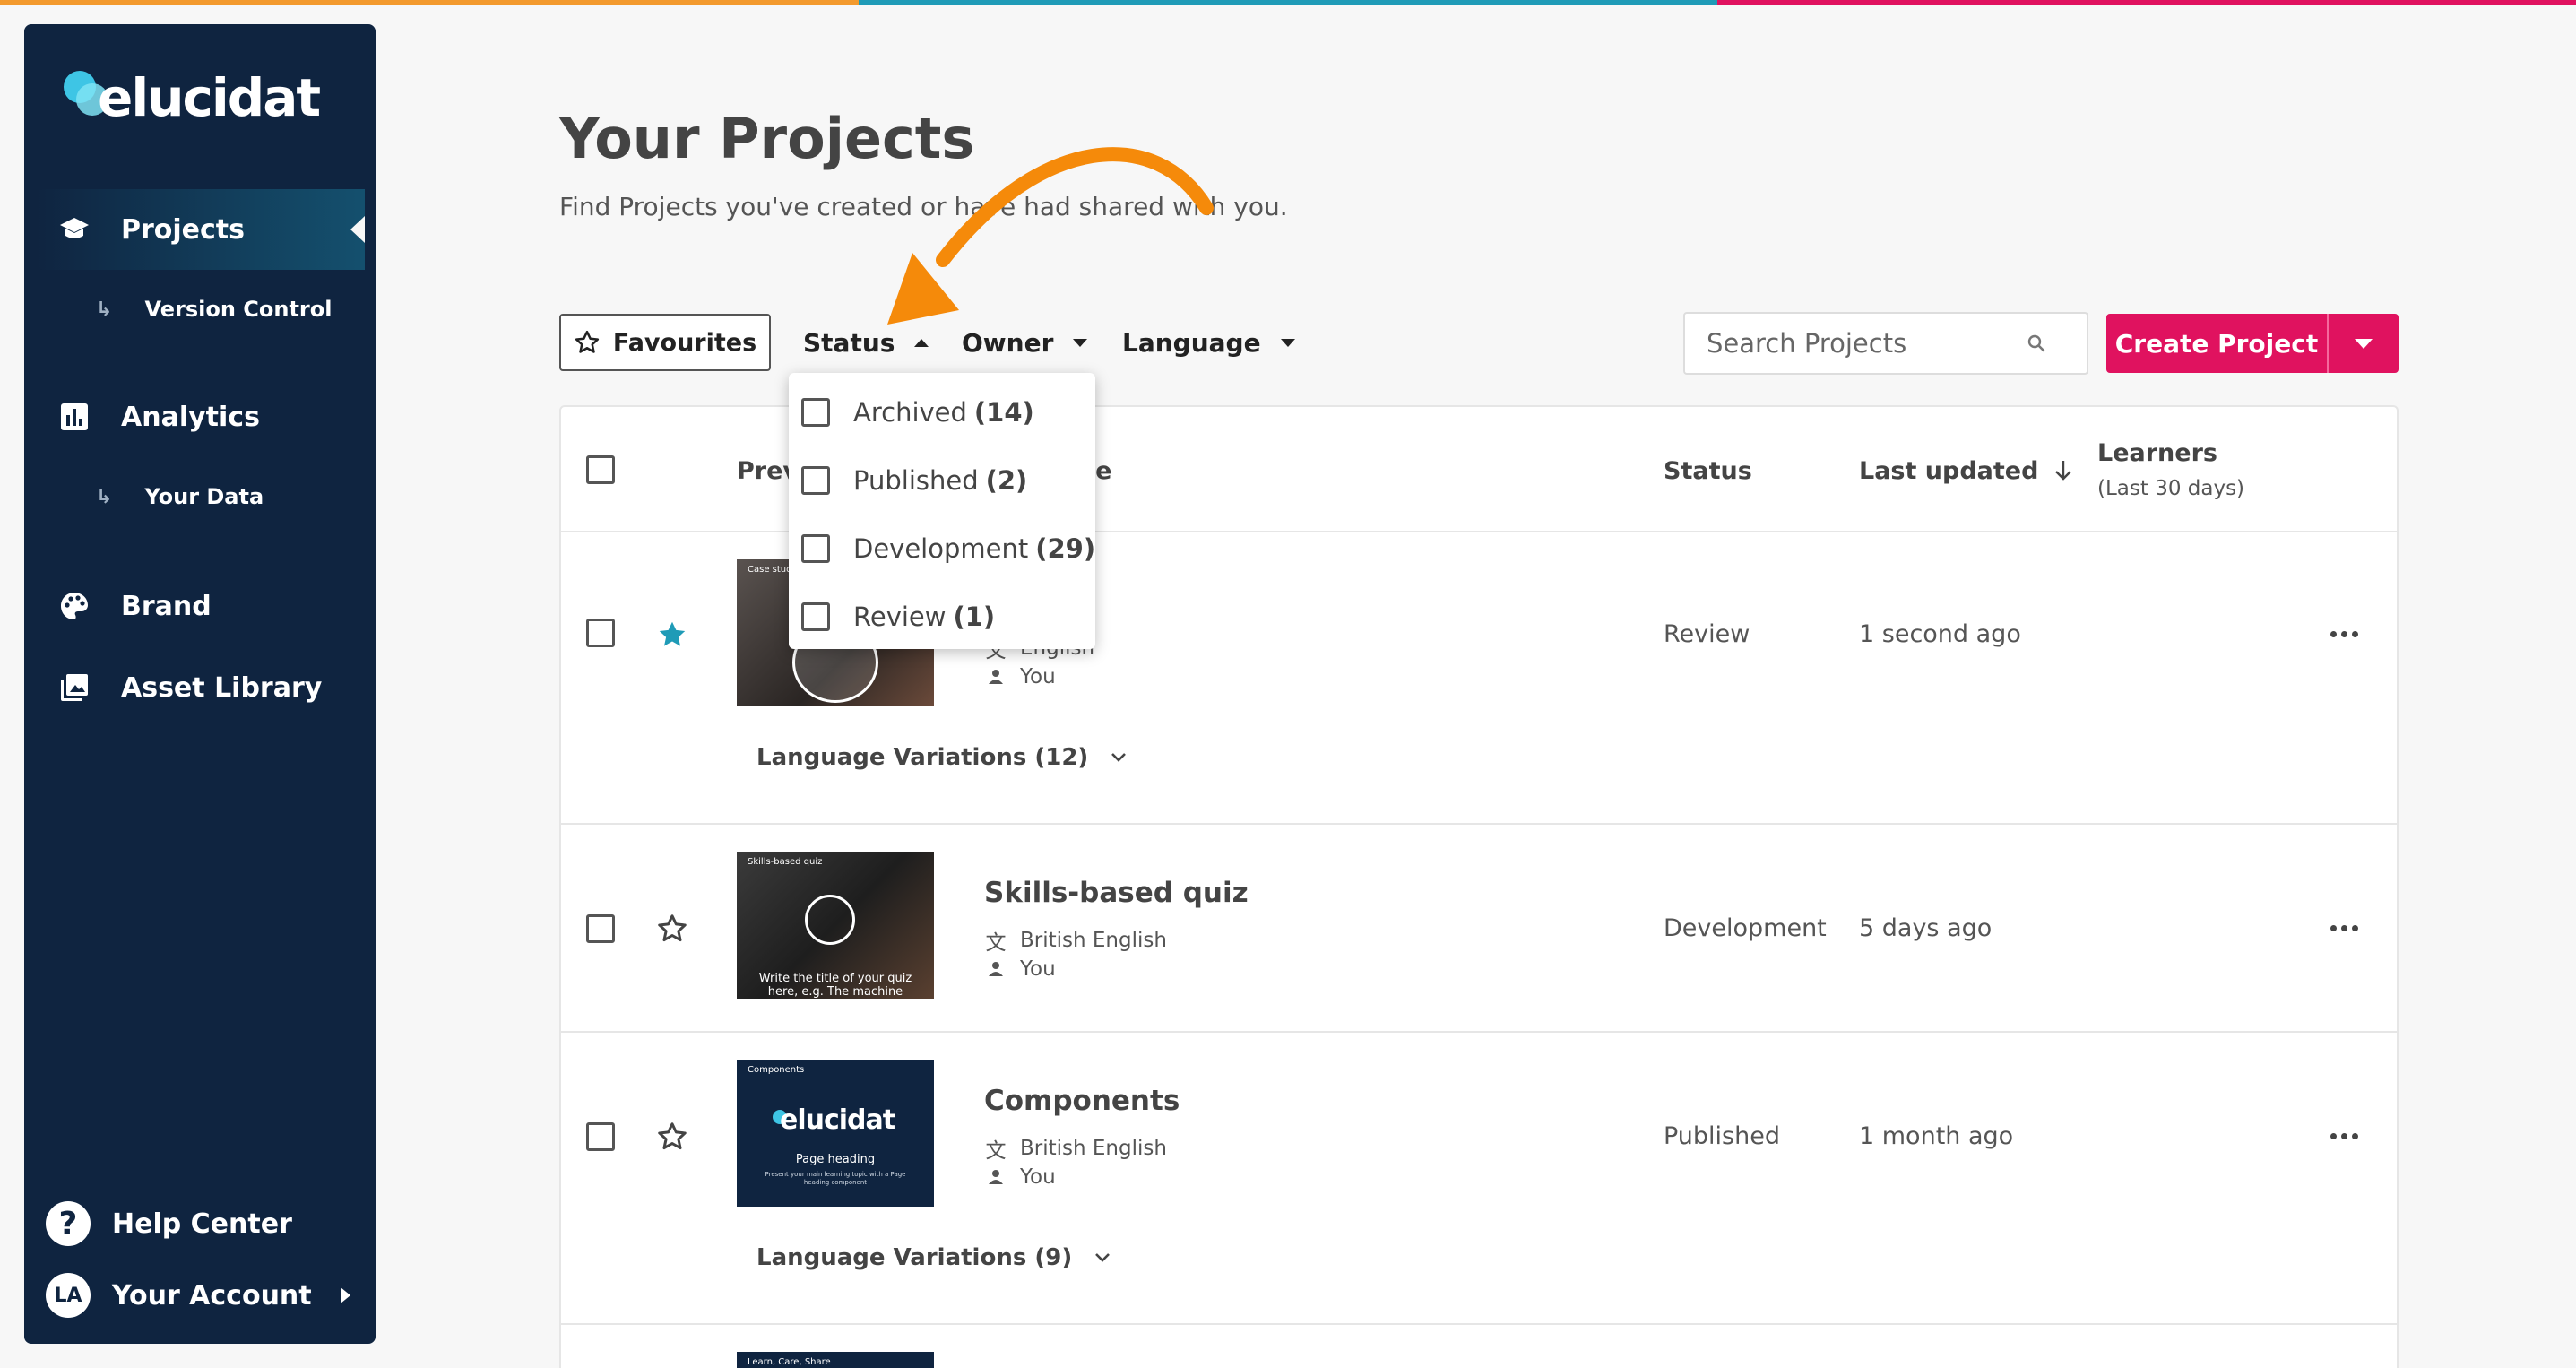  Describe the element at coordinates (2063, 471) in the screenshot. I see `arrow-down-icon` at that location.